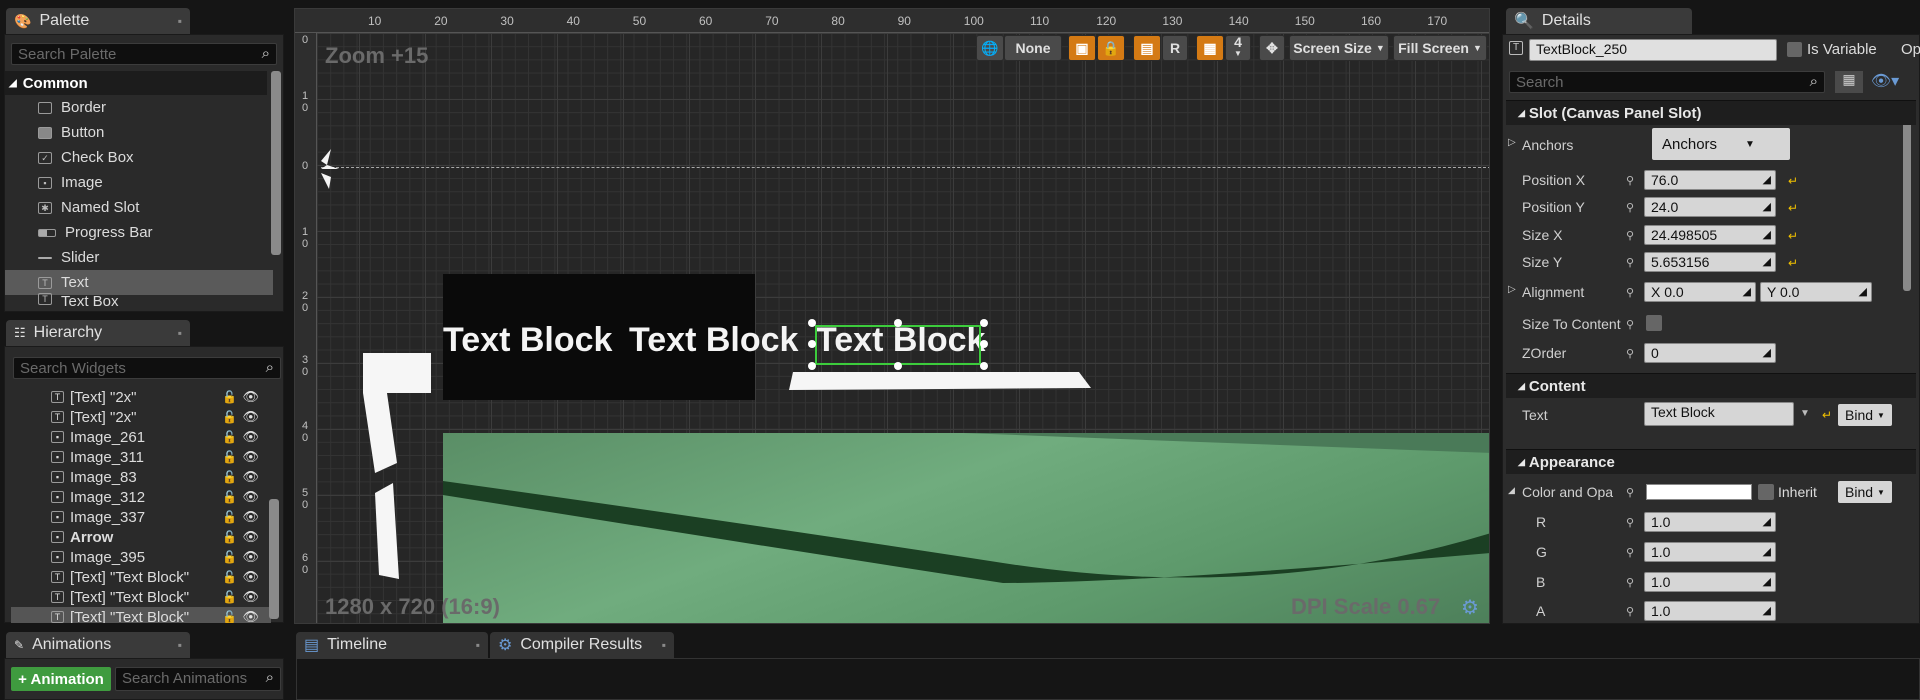 This screenshot has height=700, width=1920. What do you see at coordinates (990, 48) in the screenshot?
I see `globe-button: 🌐` at bounding box center [990, 48].